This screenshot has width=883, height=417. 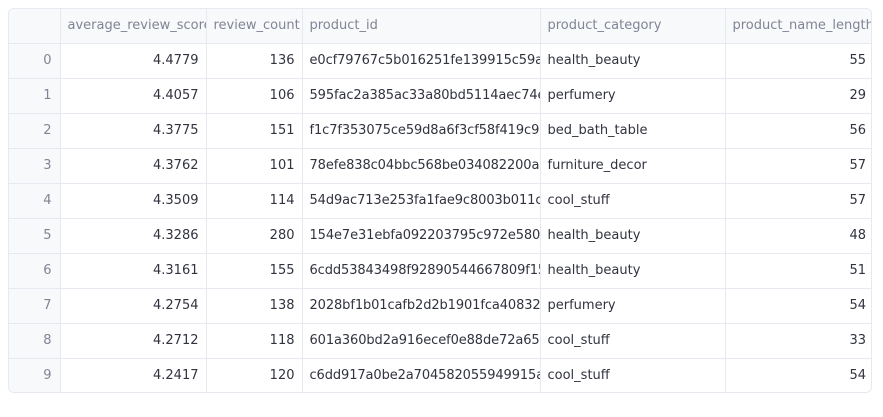 What do you see at coordinates (133, 131) in the screenshot?
I see `cell-average-review-score: 4.3775` at bounding box center [133, 131].